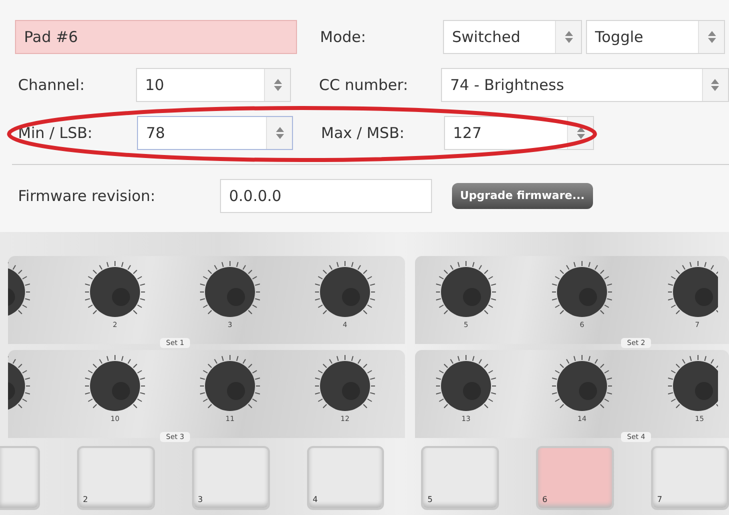 The width and height of the screenshot is (729, 515). I want to click on field-label: Min / LSB:, so click(56, 133).